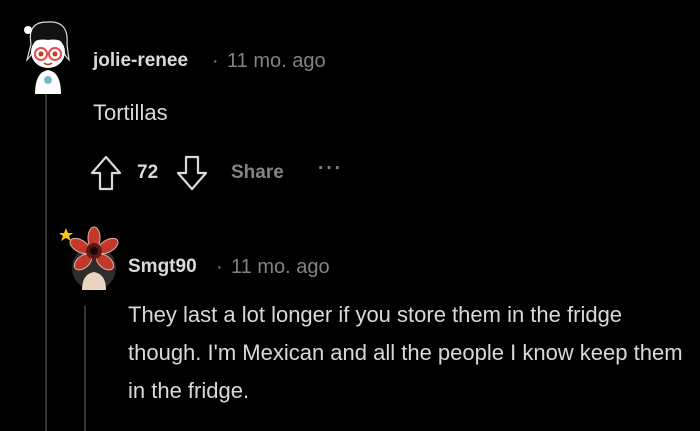 The width and height of the screenshot is (700, 431). I want to click on upvote-icon, so click(106, 173).